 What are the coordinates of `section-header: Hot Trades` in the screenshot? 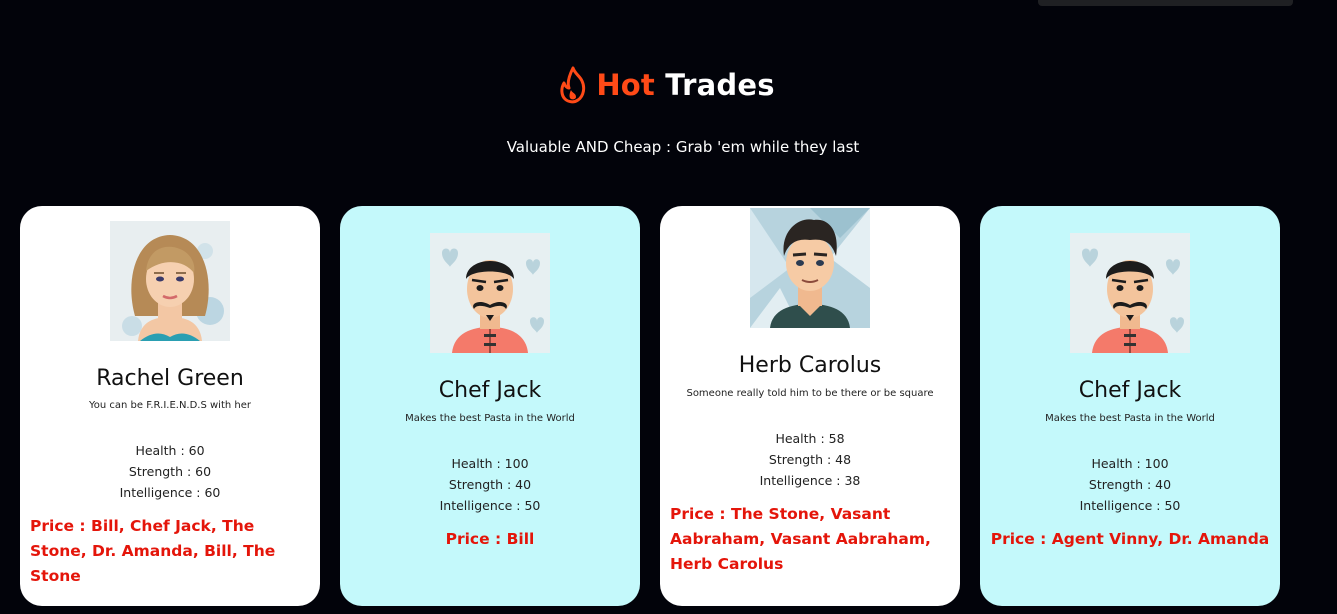 It's located at (668, 85).